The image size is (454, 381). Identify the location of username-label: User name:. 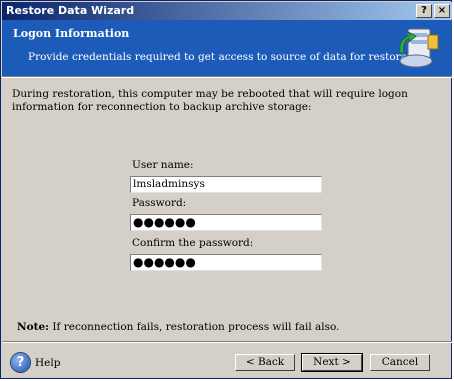
(163, 165).